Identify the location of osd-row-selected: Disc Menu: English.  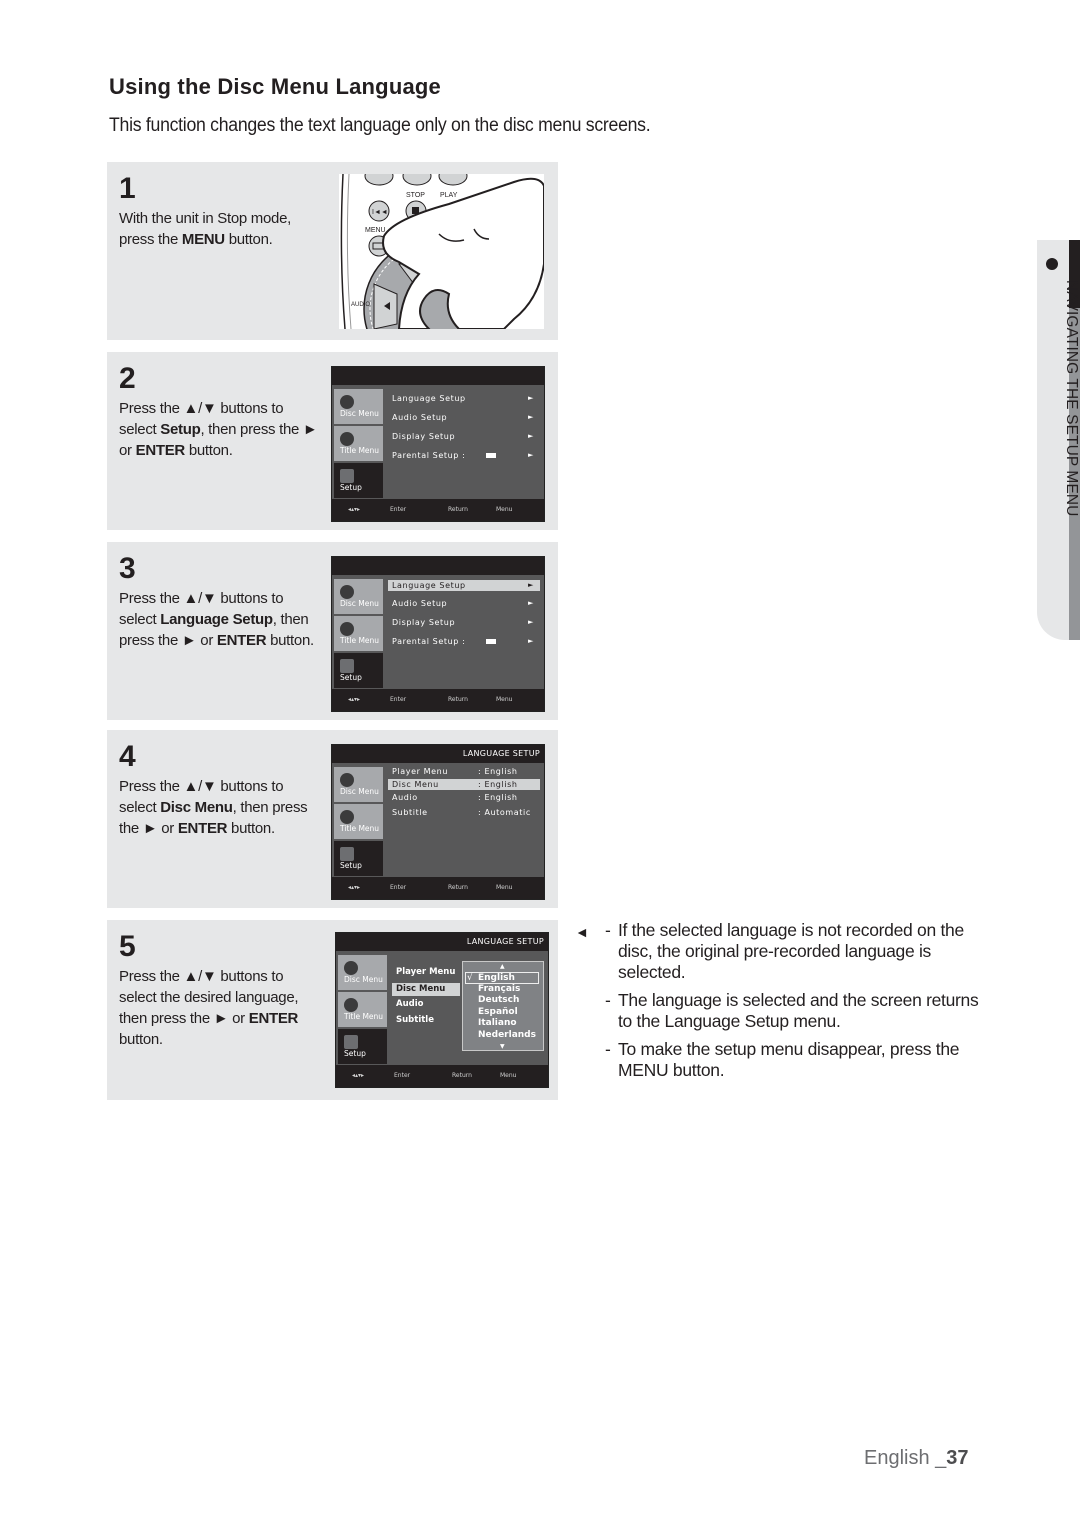
(464, 784).